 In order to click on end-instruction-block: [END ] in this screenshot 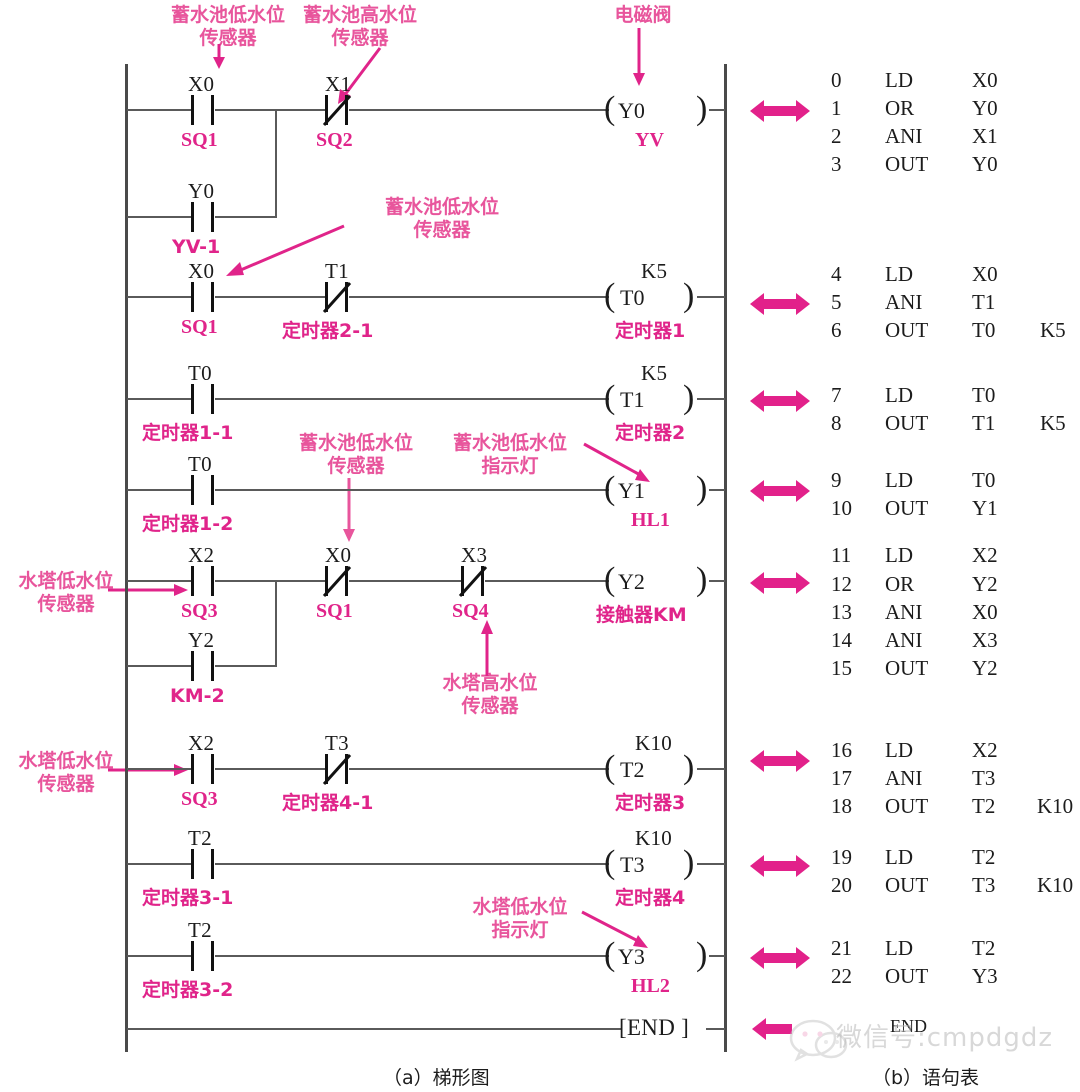, I will do `click(654, 1028)`.